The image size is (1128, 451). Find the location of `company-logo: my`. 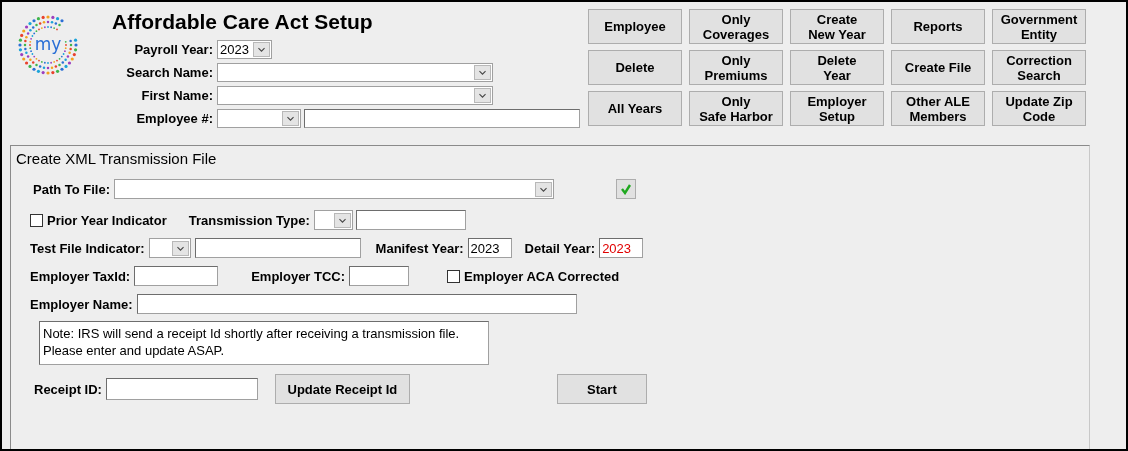

company-logo: my is located at coordinates (48, 45).